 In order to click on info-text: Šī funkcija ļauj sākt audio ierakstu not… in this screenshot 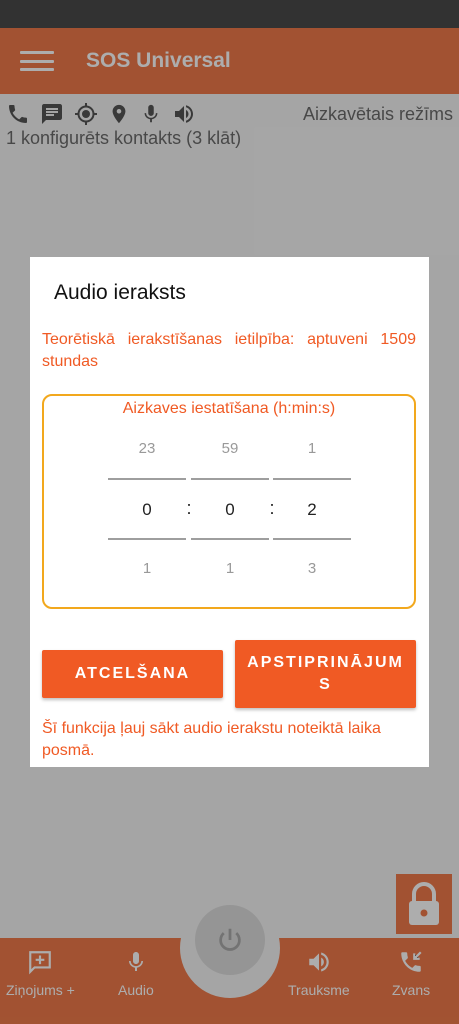, I will do `click(211, 739)`.